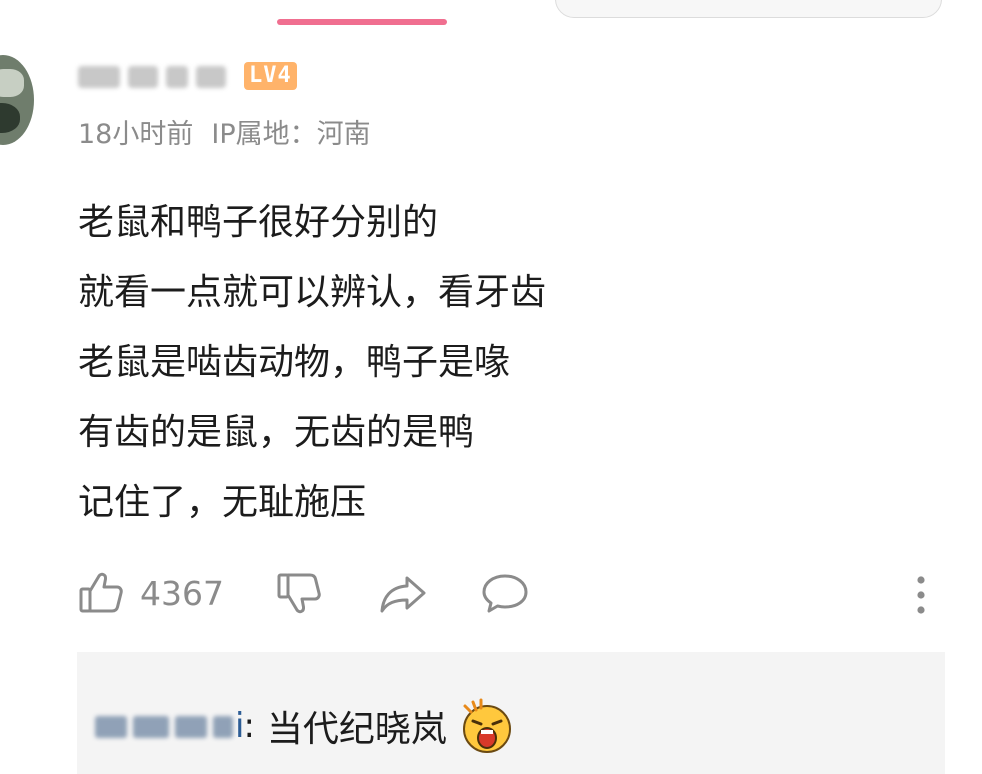 The width and height of the screenshot is (982, 774). I want to click on comment-line: 就看一点就可以辨认，看牙齿, so click(312, 292).